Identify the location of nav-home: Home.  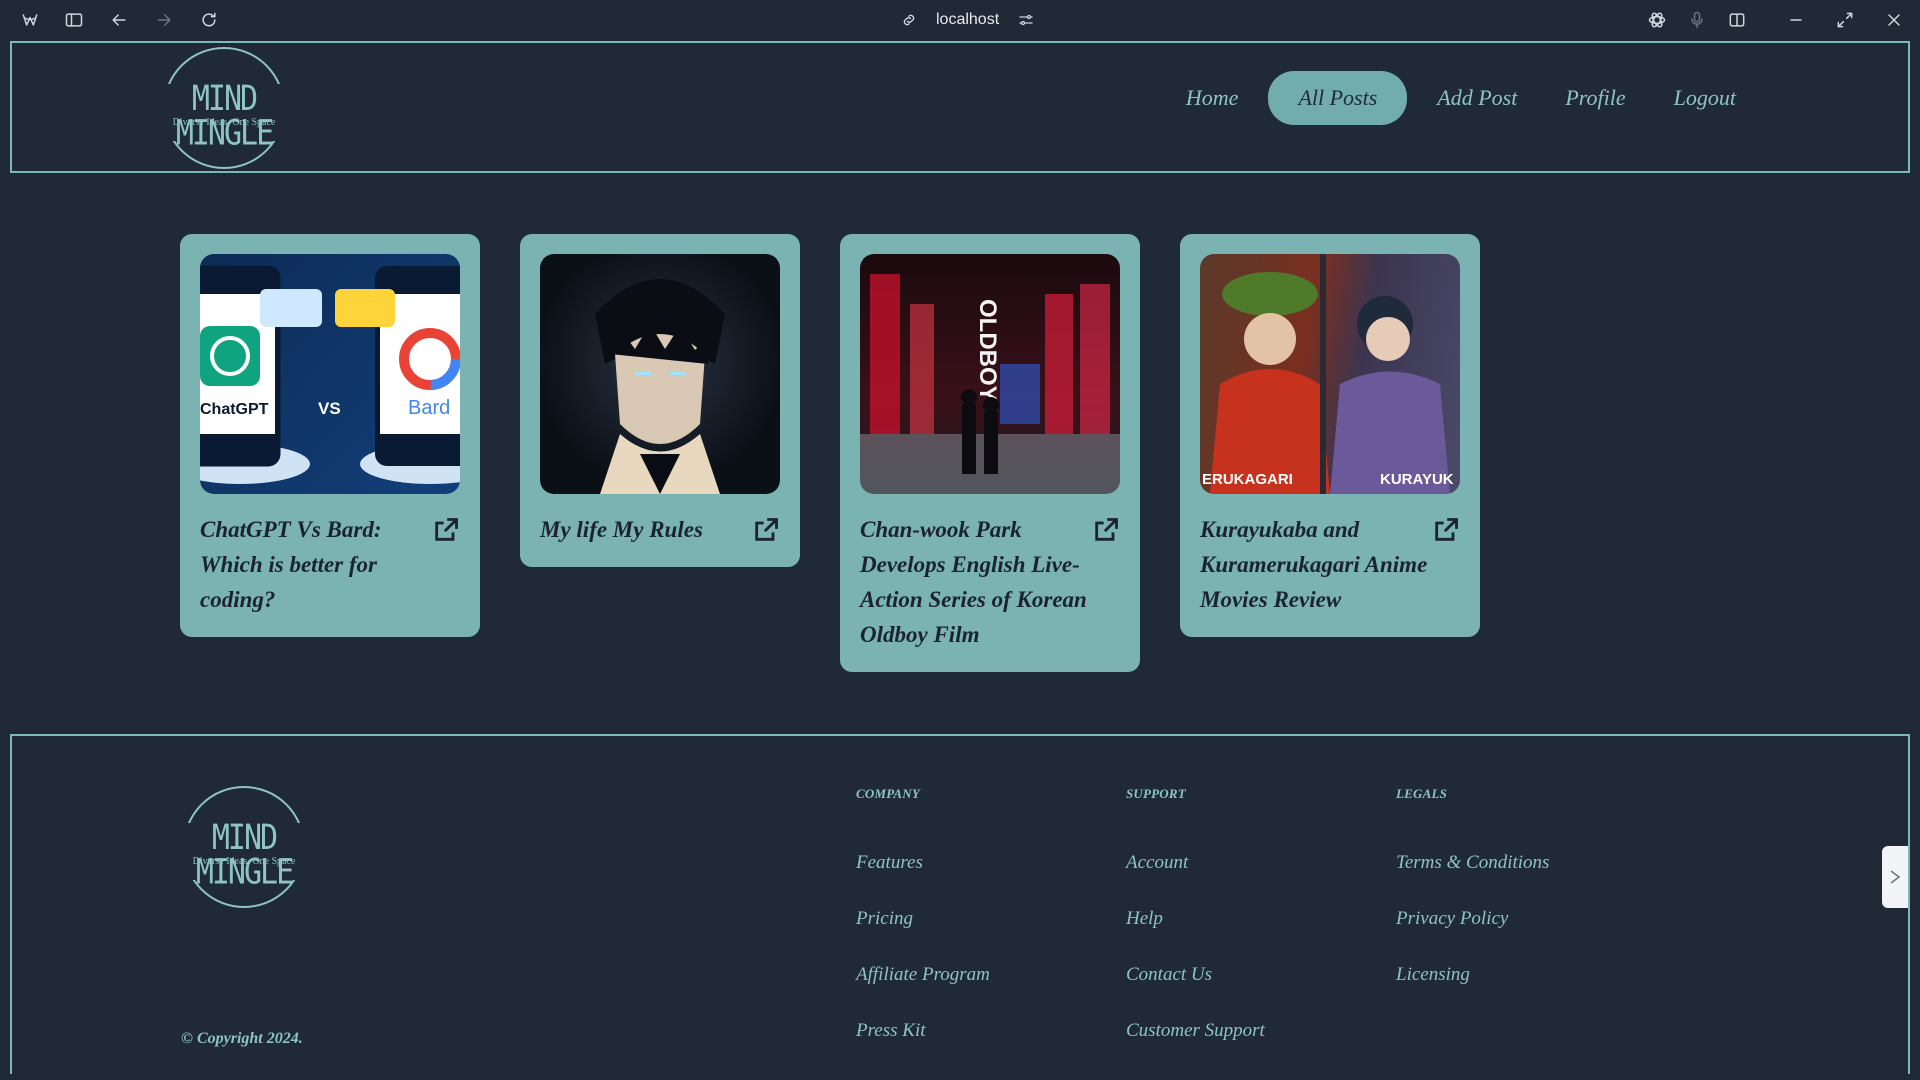
(1212, 98).